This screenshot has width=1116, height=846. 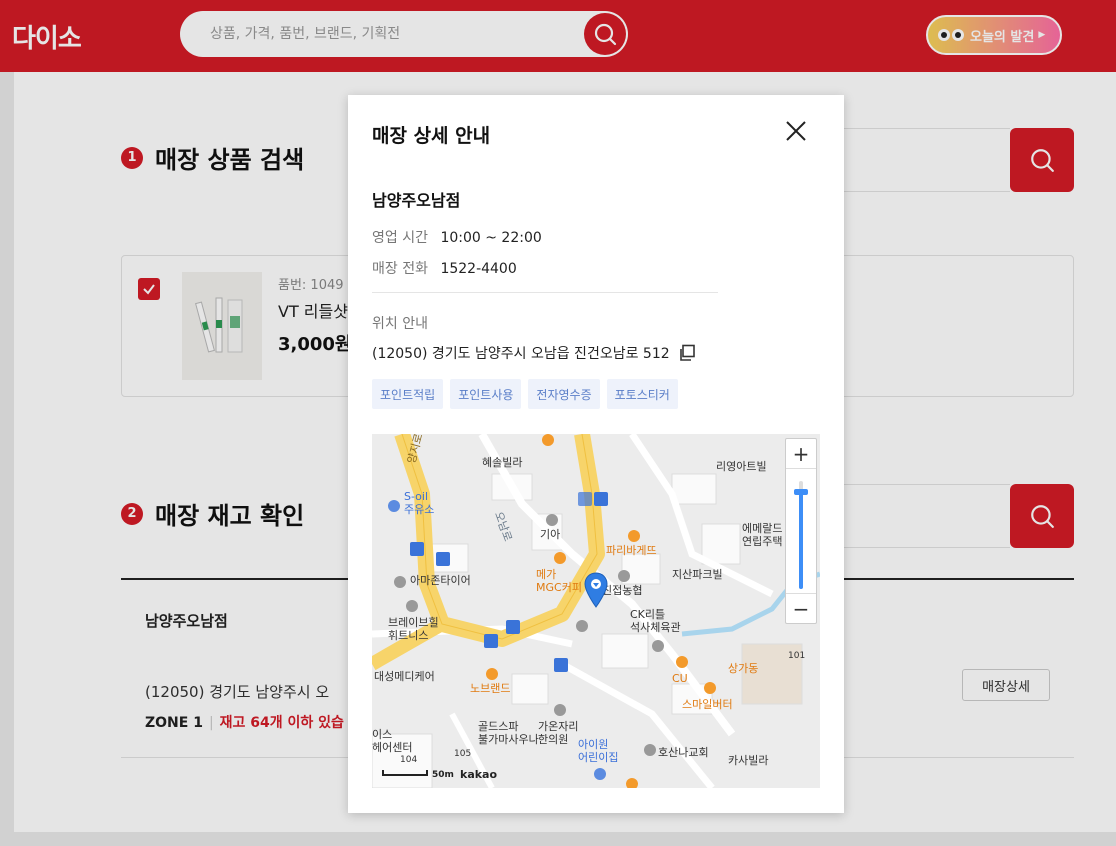 What do you see at coordinates (741, 466) in the screenshot?
I see `map-label-liyoung: 리영아트빌` at bounding box center [741, 466].